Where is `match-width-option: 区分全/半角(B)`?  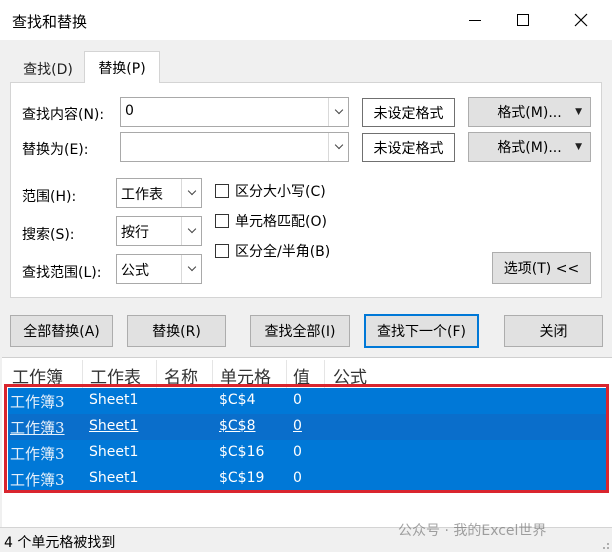
match-width-option: 区分全/半角(B) is located at coordinates (272, 251).